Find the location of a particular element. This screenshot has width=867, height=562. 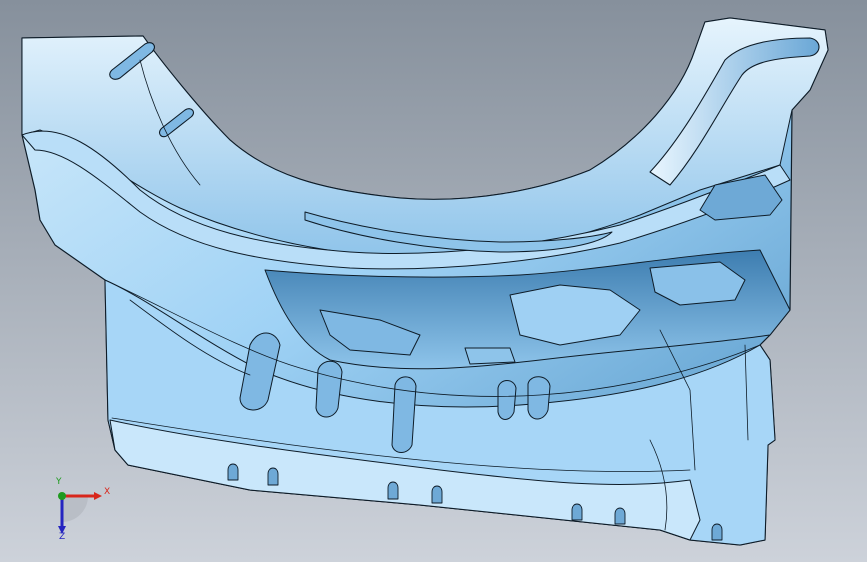

y-axis-dot is located at coordinates (62, 496).